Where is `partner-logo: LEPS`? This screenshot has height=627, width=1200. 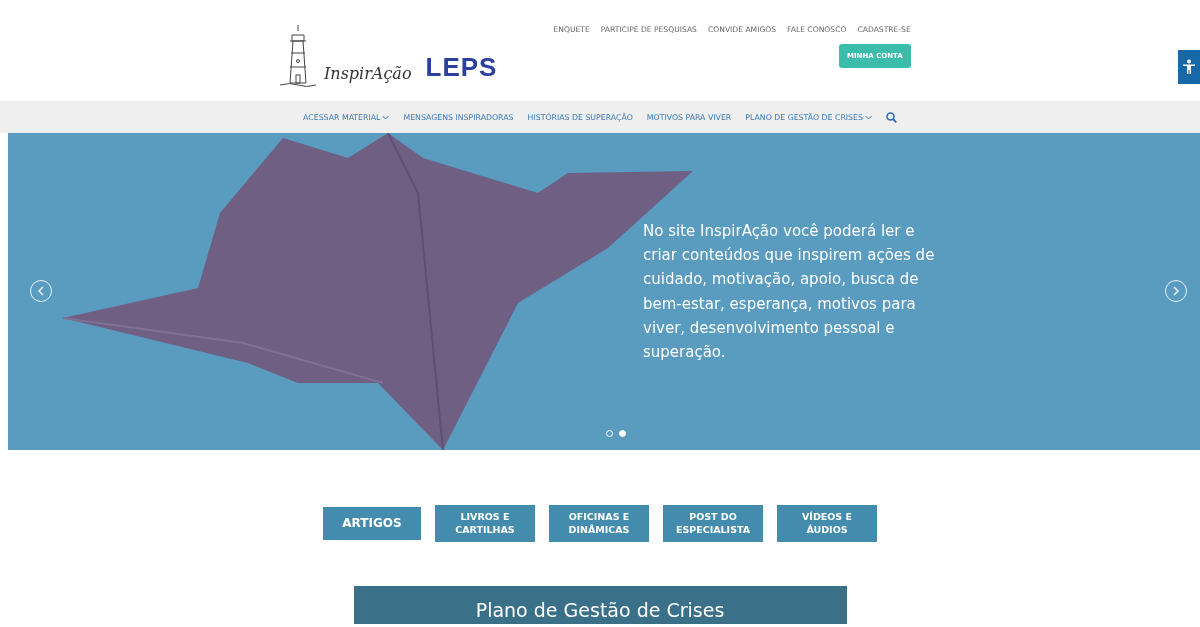 partner-logo: LEPS is located at coordinates (461, 67).